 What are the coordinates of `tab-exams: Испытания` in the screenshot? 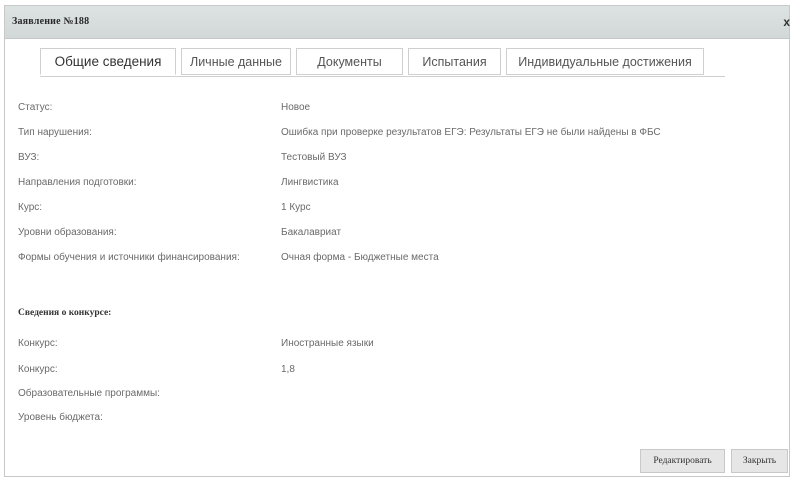 It's located at (454, 61).